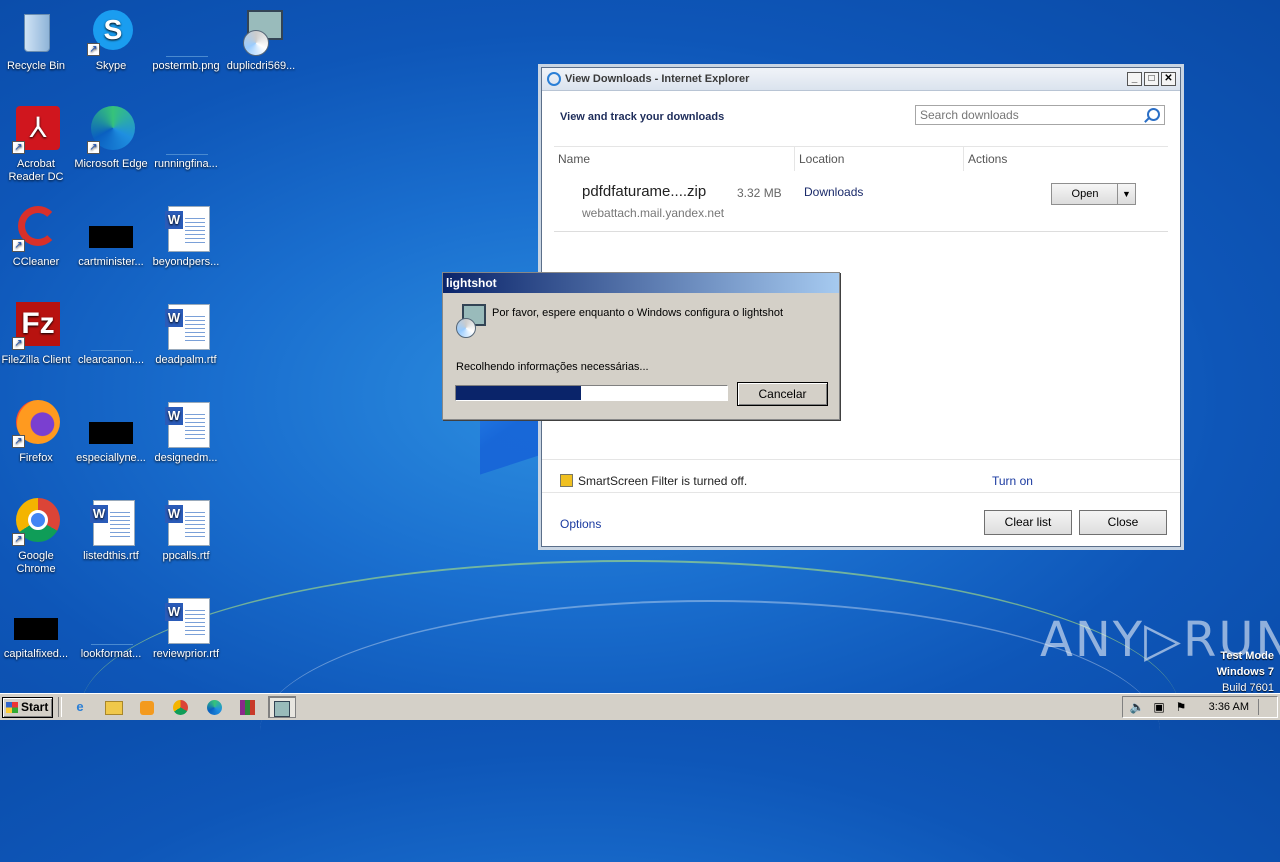  What do you see at coordinates (36, 32) in the screenshot?
I see `recycle-bin-icon` at bounding box center [36, 32].